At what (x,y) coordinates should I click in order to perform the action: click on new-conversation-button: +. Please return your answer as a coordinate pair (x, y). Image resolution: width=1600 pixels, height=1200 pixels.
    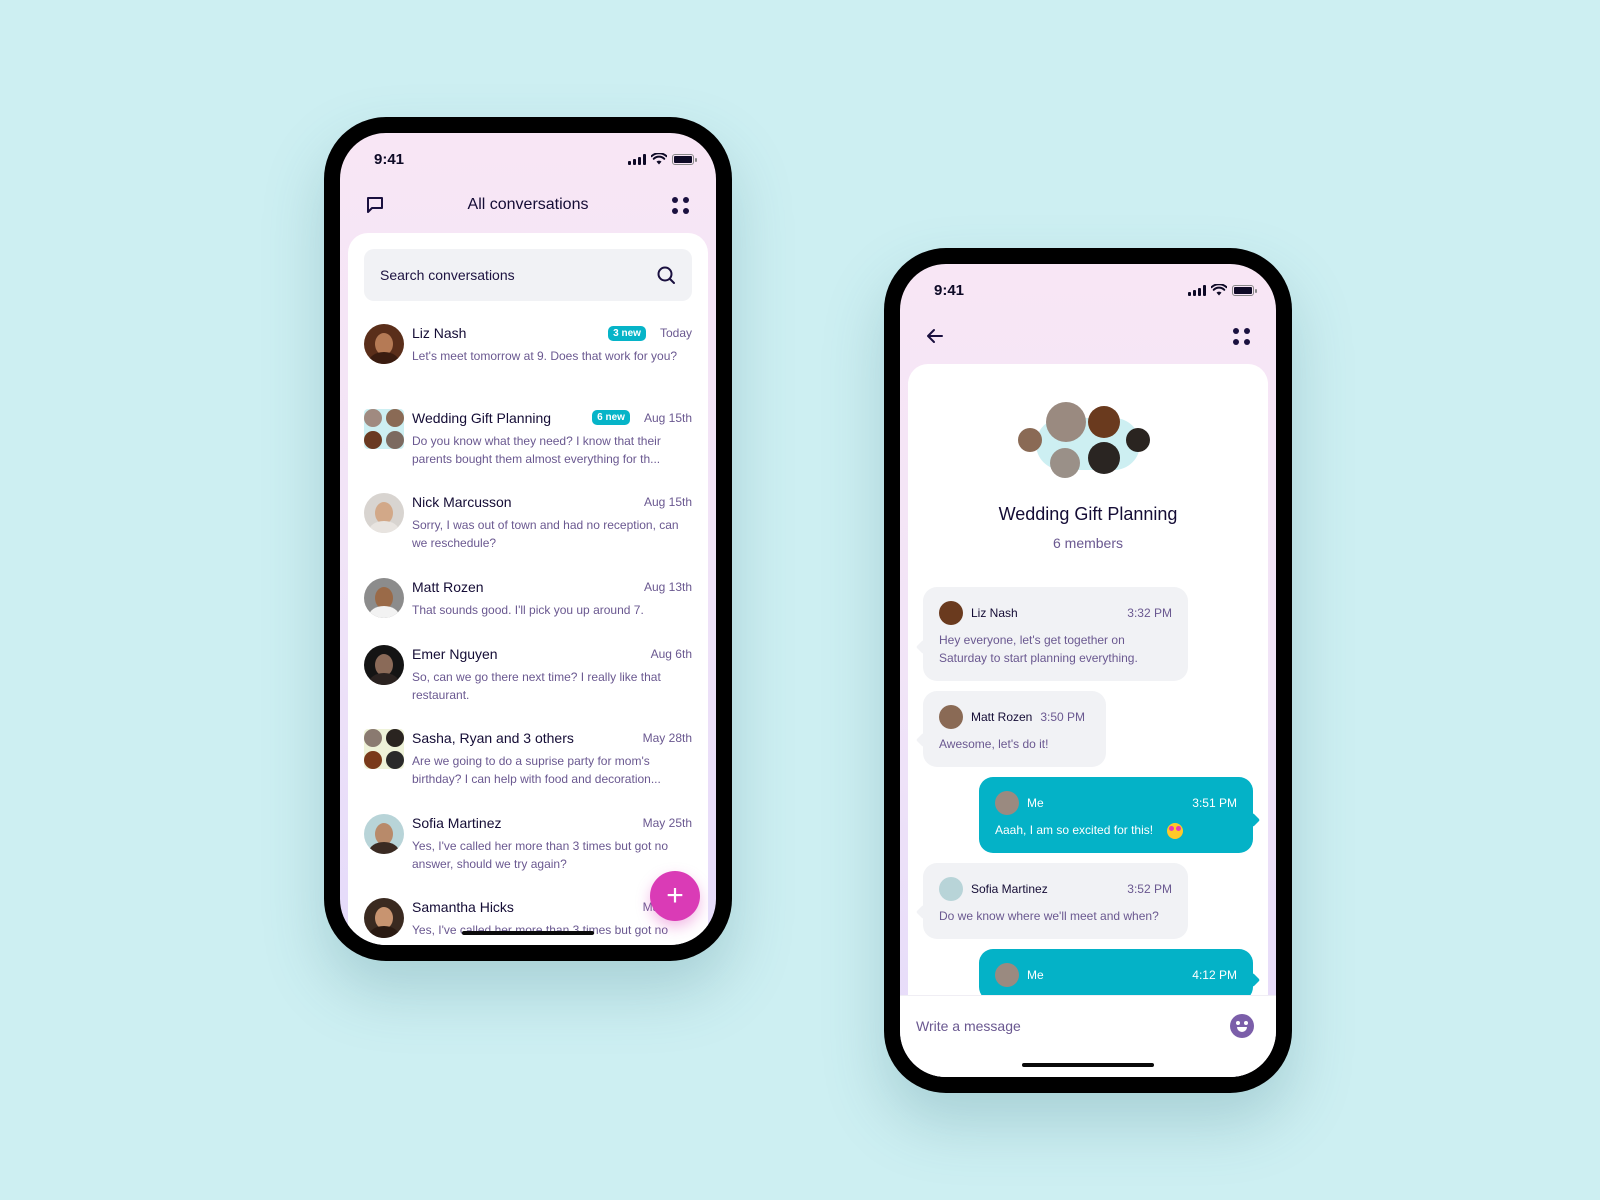
    Looking at the image, I should click on (675, 896).